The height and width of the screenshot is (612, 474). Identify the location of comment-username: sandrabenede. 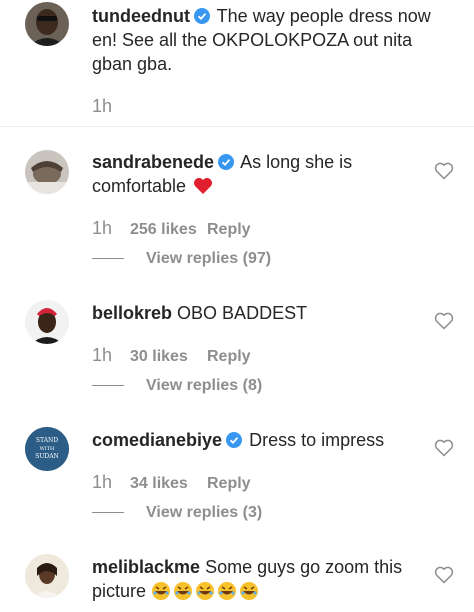
(153, 162).